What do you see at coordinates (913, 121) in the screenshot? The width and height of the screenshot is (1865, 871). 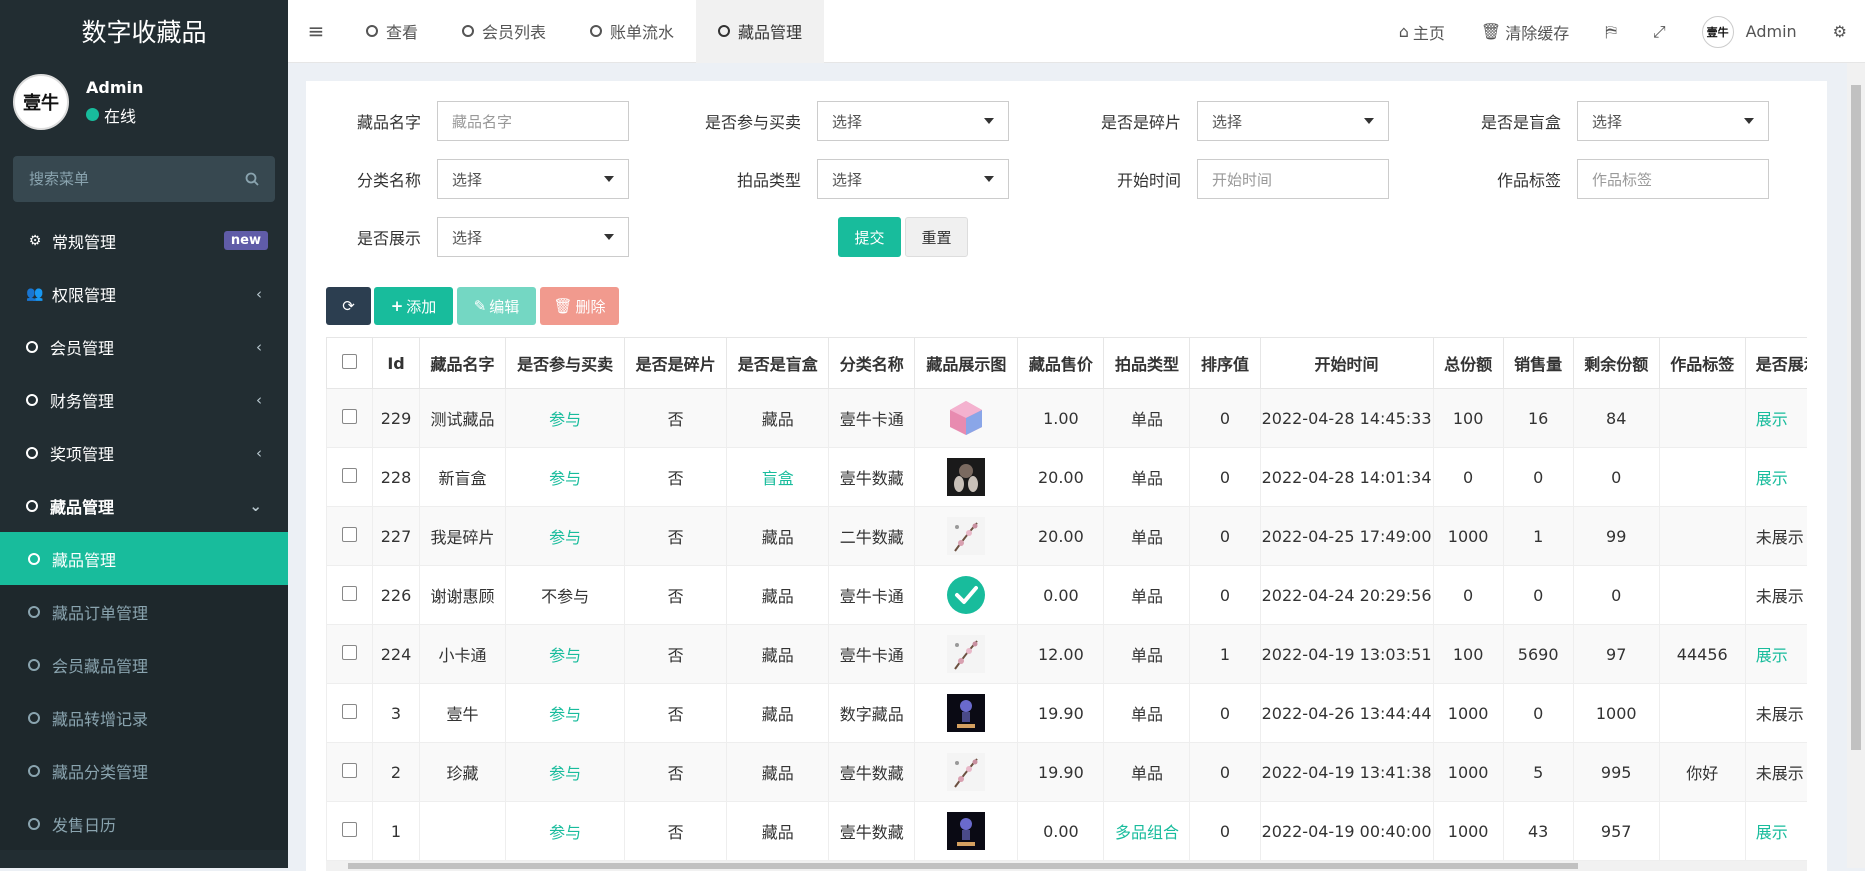 I see `filter-trade-select: 选择` at bounding box center [913, 121].